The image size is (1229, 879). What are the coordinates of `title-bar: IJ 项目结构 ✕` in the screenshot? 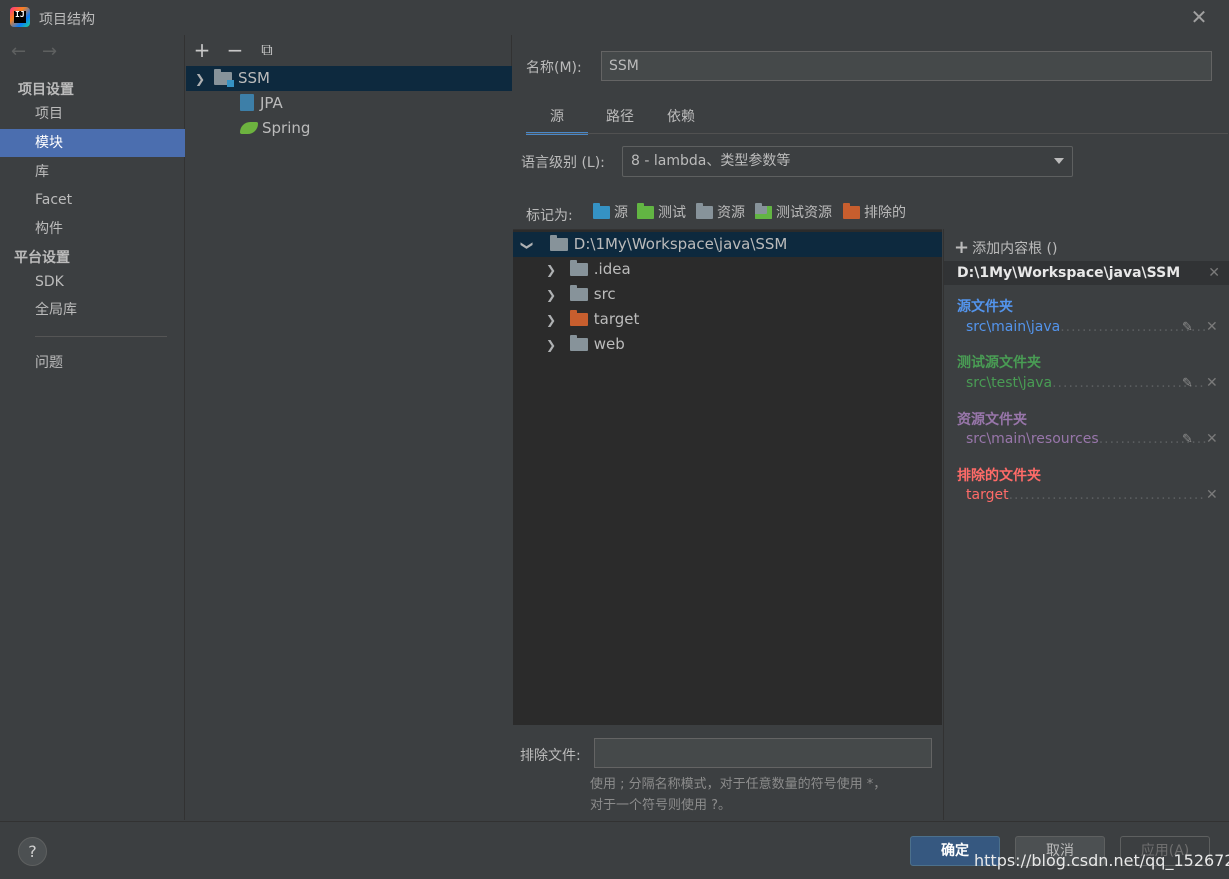 It's located at (614, 17).